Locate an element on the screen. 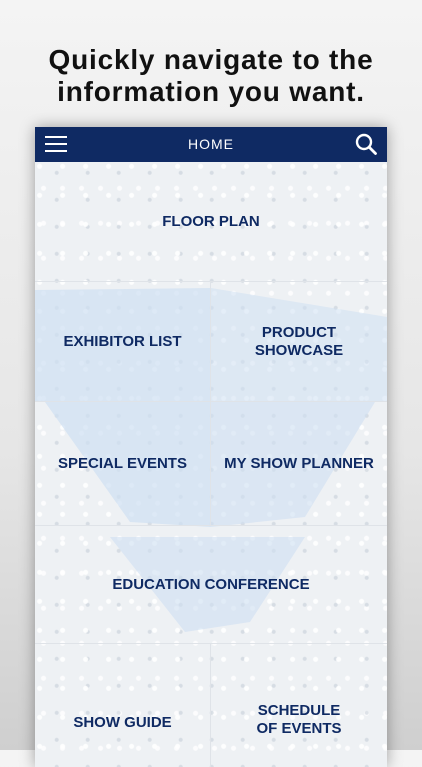  top-navbar: HOME is located at coordinates (211, 144).